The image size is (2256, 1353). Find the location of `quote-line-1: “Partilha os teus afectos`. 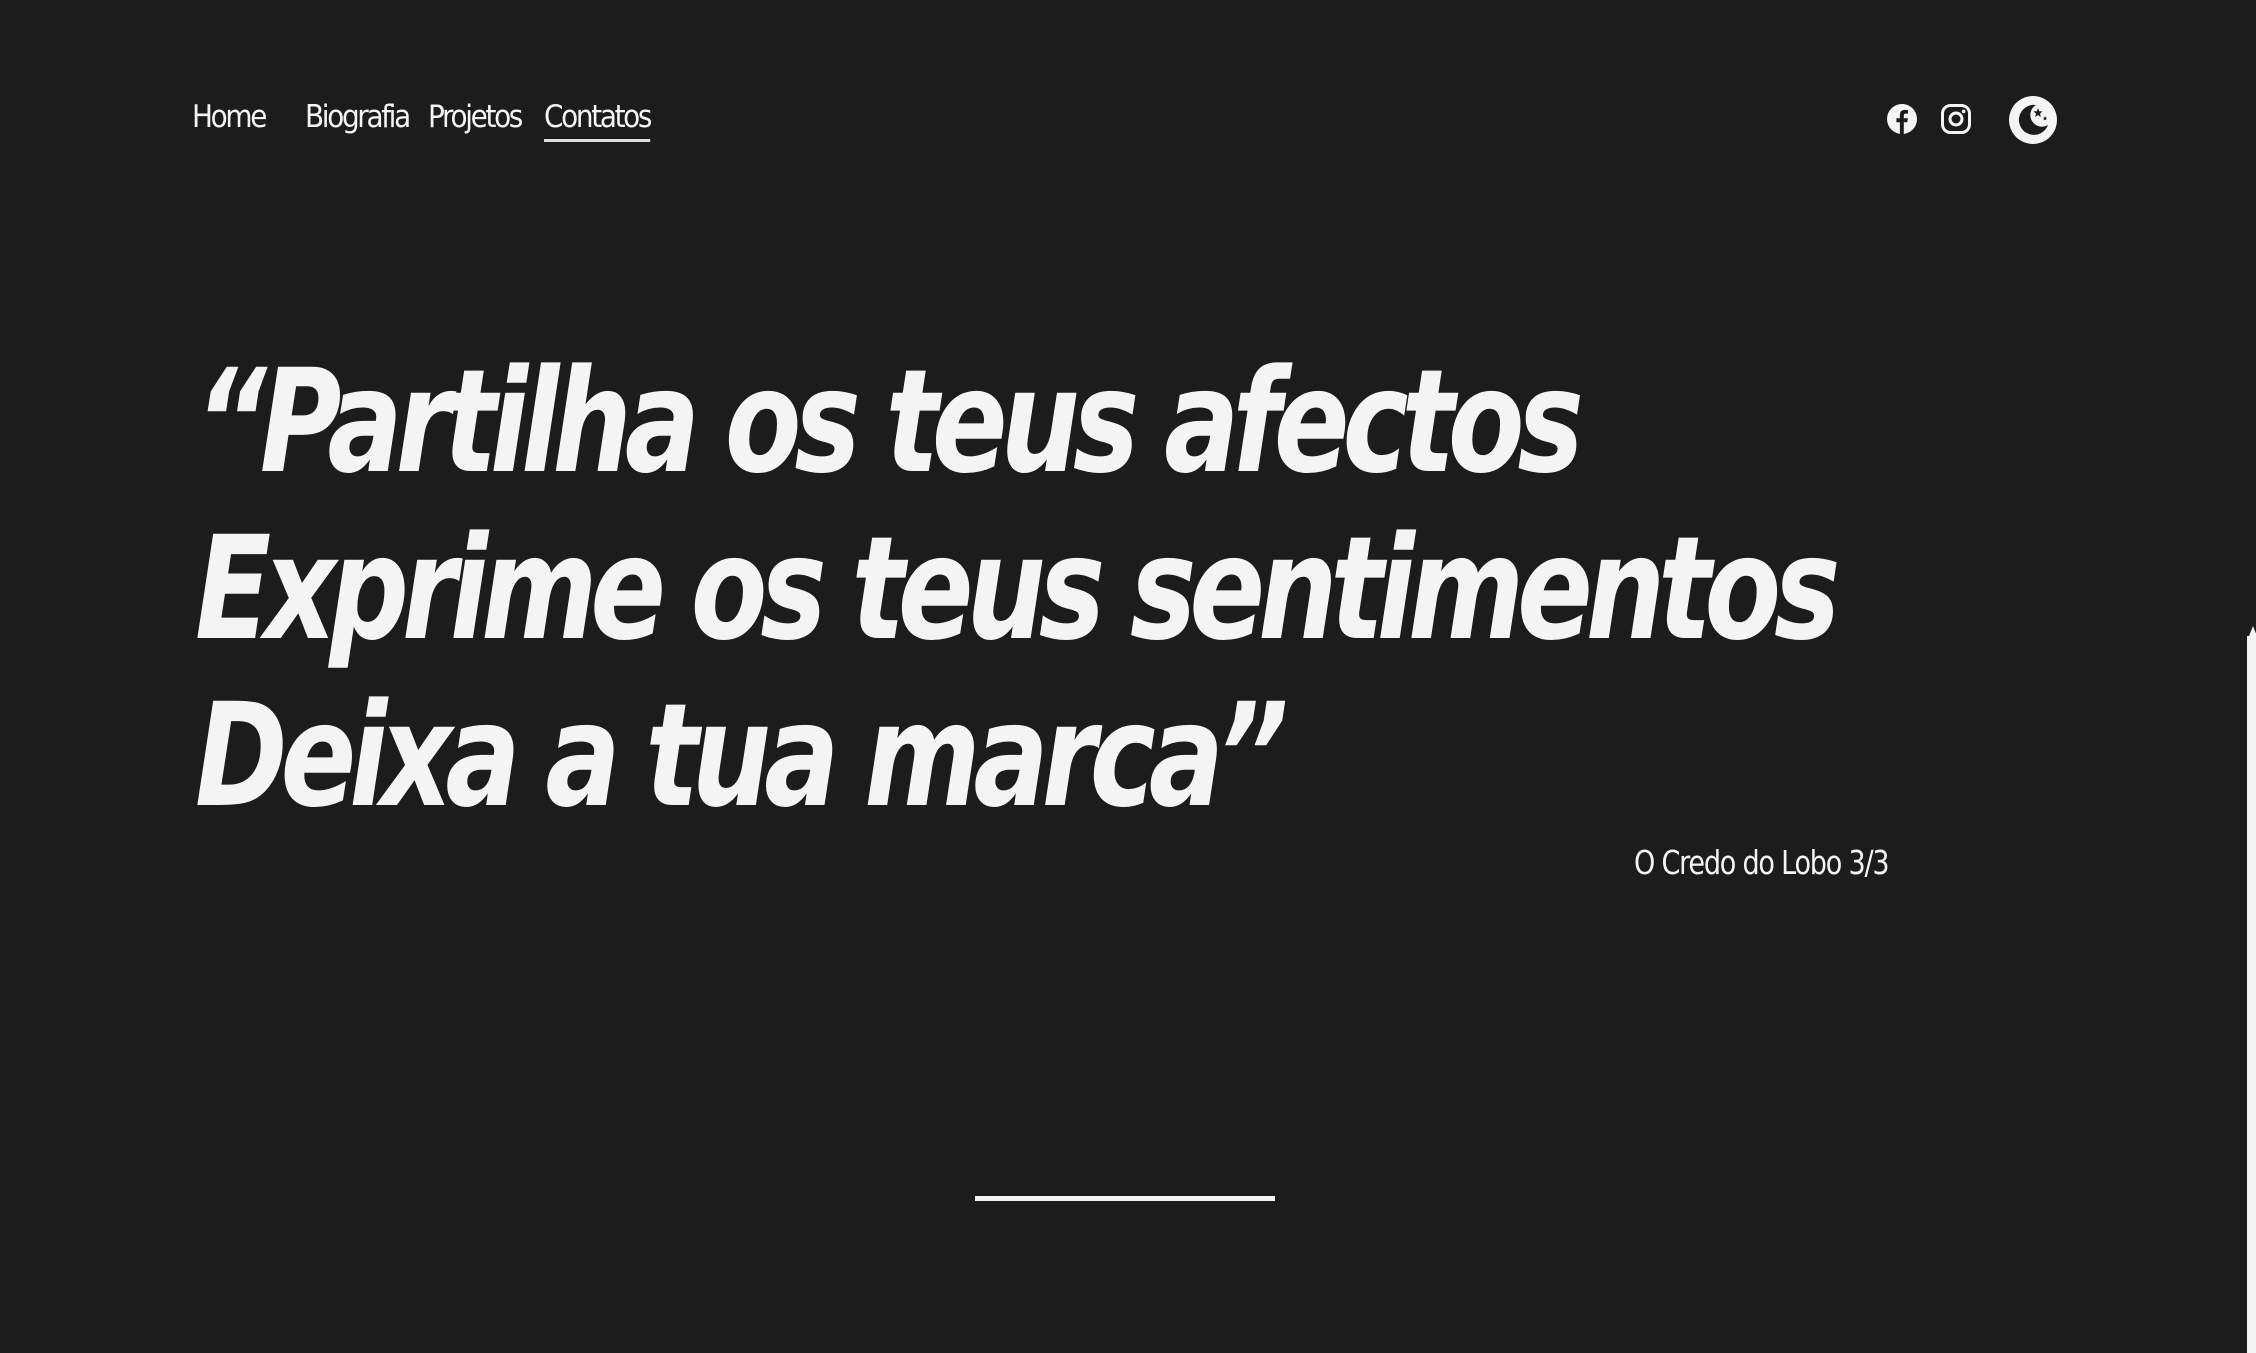

quote-line-1: “Partilha os teus afectos is located at coordinates (889, 421).